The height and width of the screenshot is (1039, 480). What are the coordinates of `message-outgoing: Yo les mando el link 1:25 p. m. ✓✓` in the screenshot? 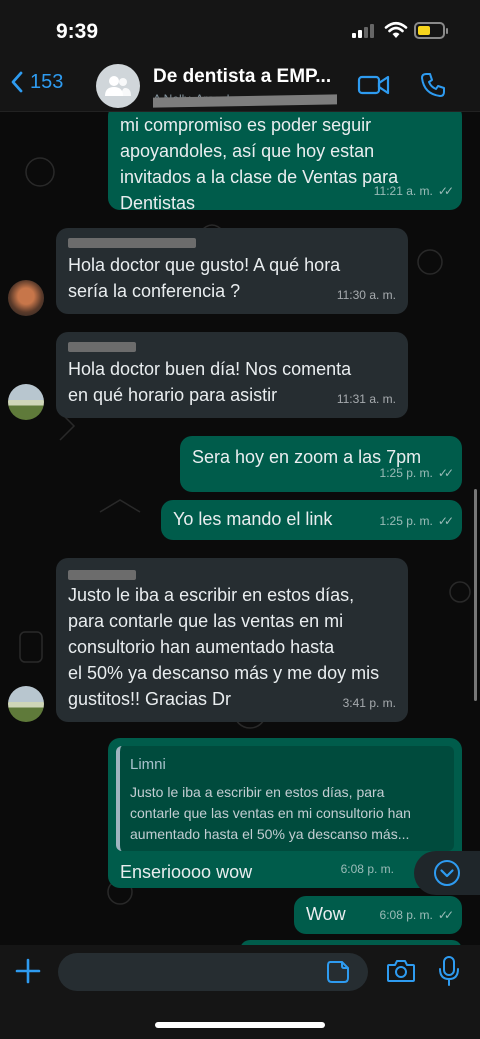 It's located at (311, 520).